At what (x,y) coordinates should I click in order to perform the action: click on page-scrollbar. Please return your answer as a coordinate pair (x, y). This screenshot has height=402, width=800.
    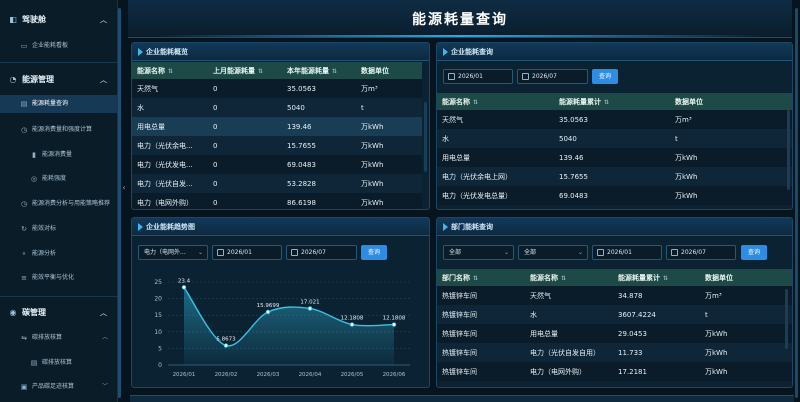
    Looking at the image, I should click on (796, 203).